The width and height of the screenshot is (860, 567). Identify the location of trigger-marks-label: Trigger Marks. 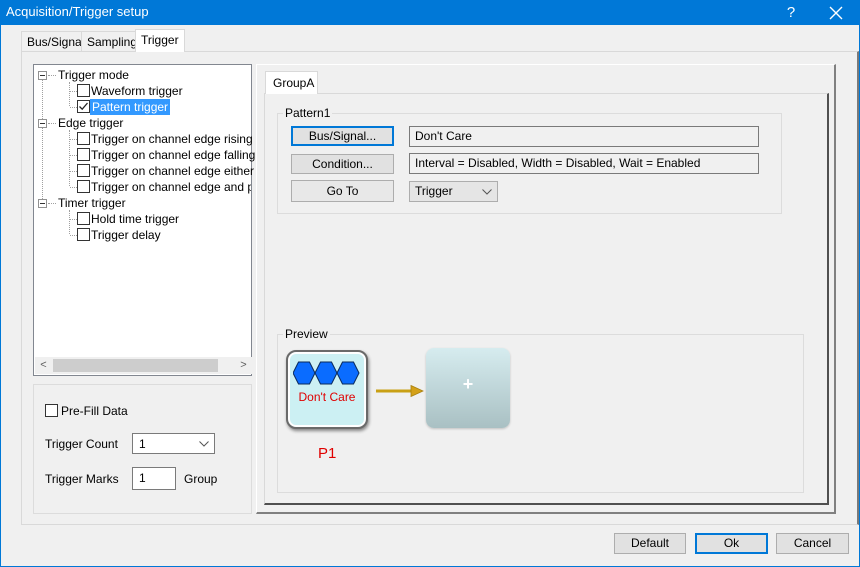
(82, 479).